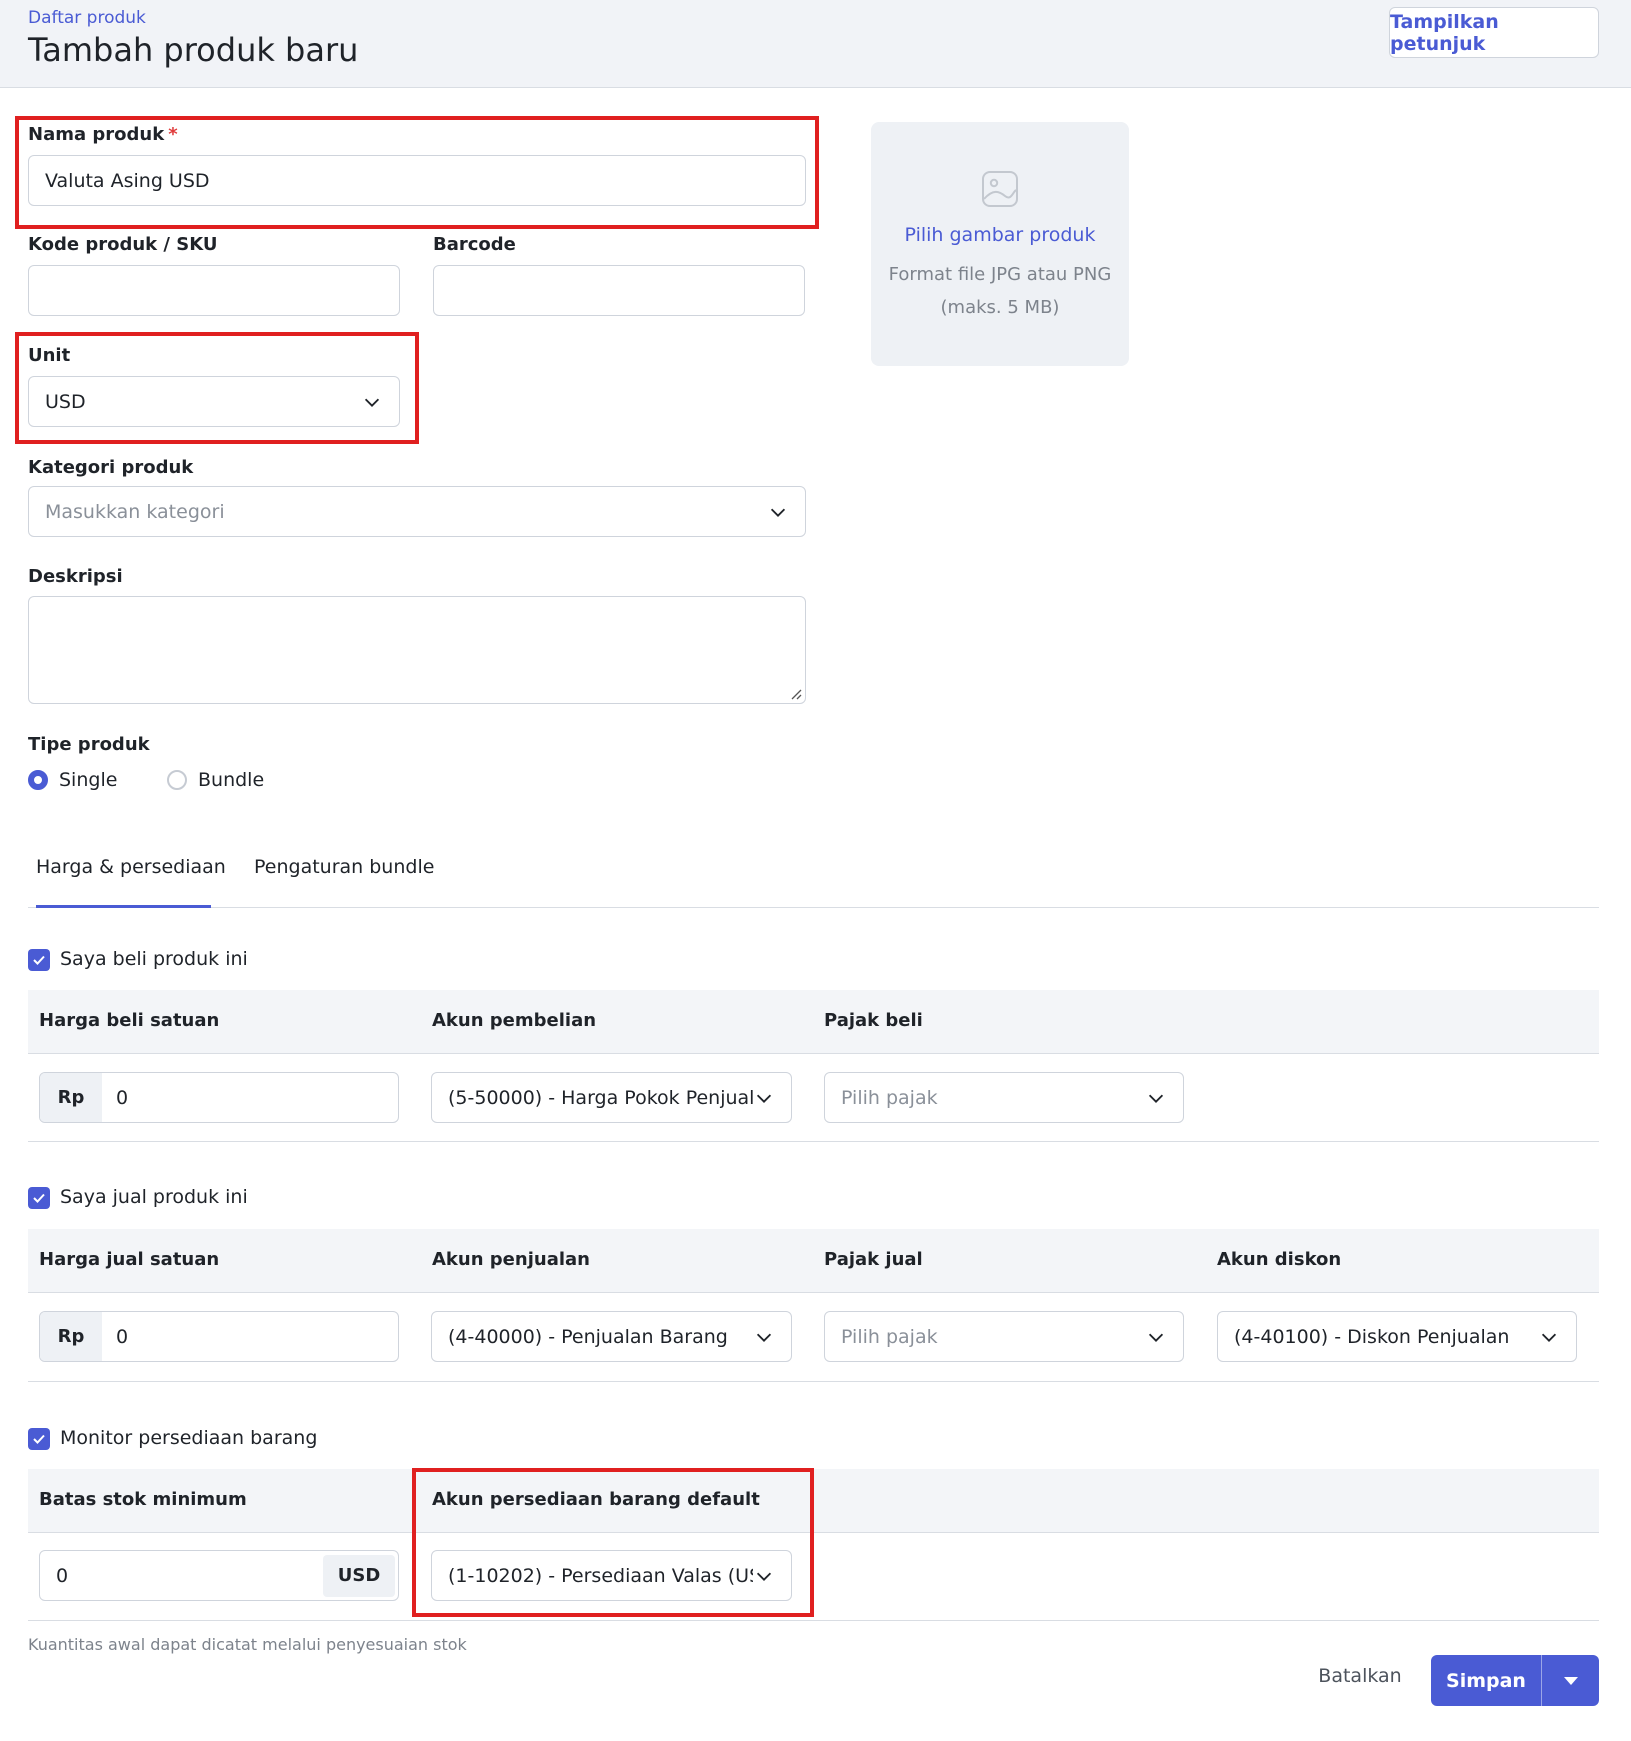 The width and height of the screenshot is (1631, 1741). Describe the element at coordinates (193, 50) in the screenshot. I see `page-title: Tambah produk baru` at that location.